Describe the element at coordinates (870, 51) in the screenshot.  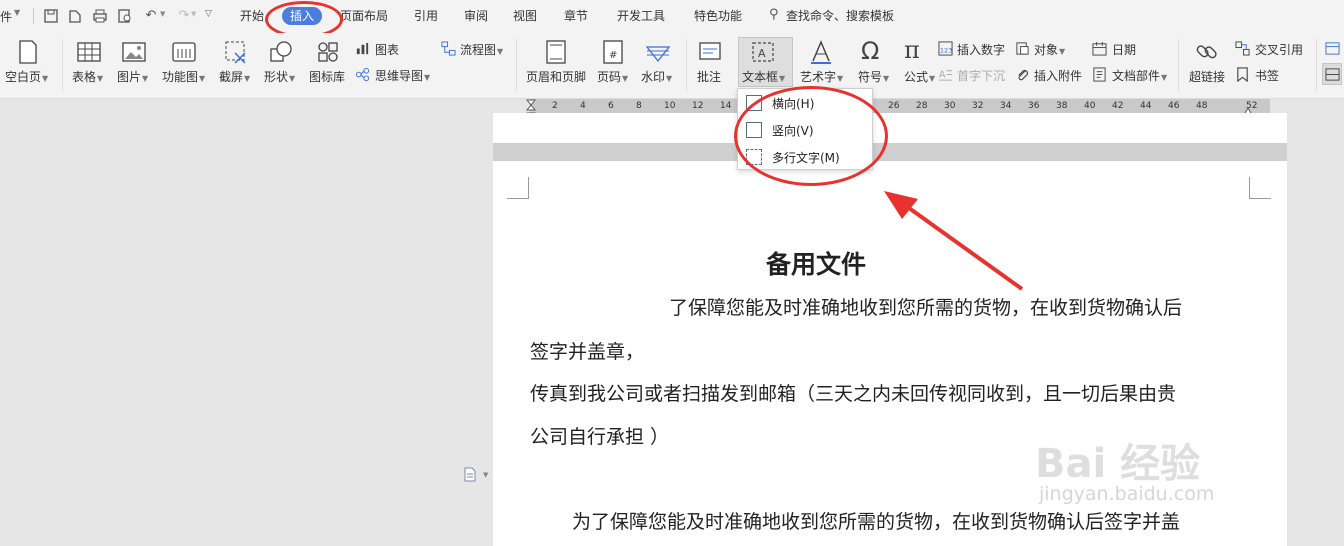
I see `omega-icon: Ω` at that location.